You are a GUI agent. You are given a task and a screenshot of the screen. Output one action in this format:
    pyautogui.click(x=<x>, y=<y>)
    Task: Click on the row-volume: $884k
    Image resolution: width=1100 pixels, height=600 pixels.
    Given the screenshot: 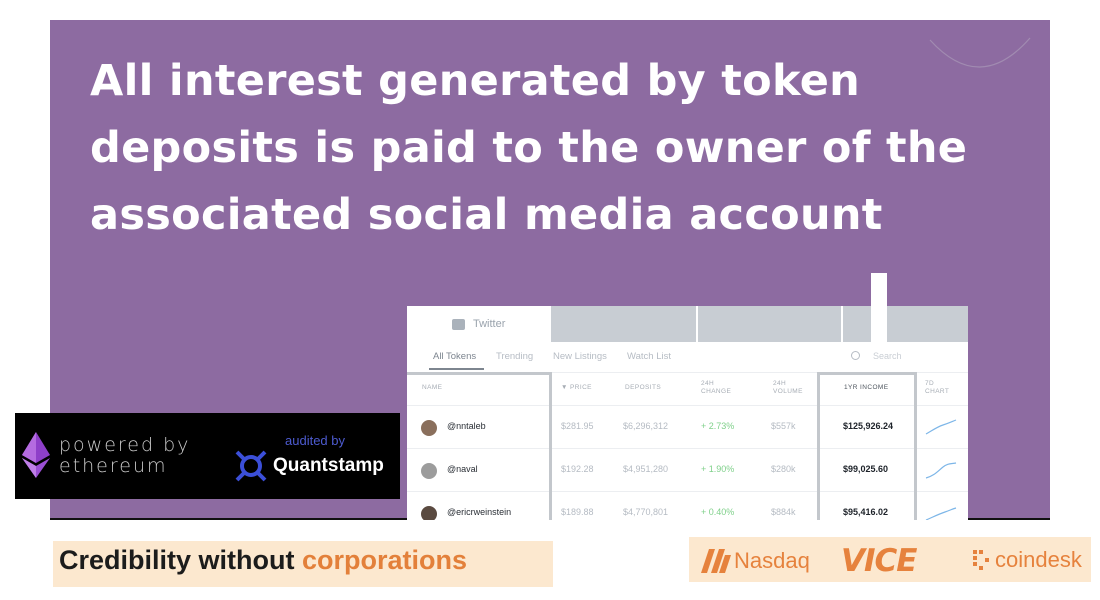 What is the action you would take?
    pyautogui.click(x=783, y=512)
    